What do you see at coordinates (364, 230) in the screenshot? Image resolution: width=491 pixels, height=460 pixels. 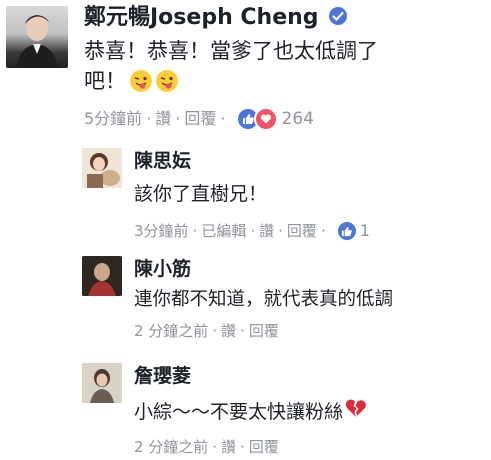 I see `reaction-count: 1` at bounding box center [364, 230].